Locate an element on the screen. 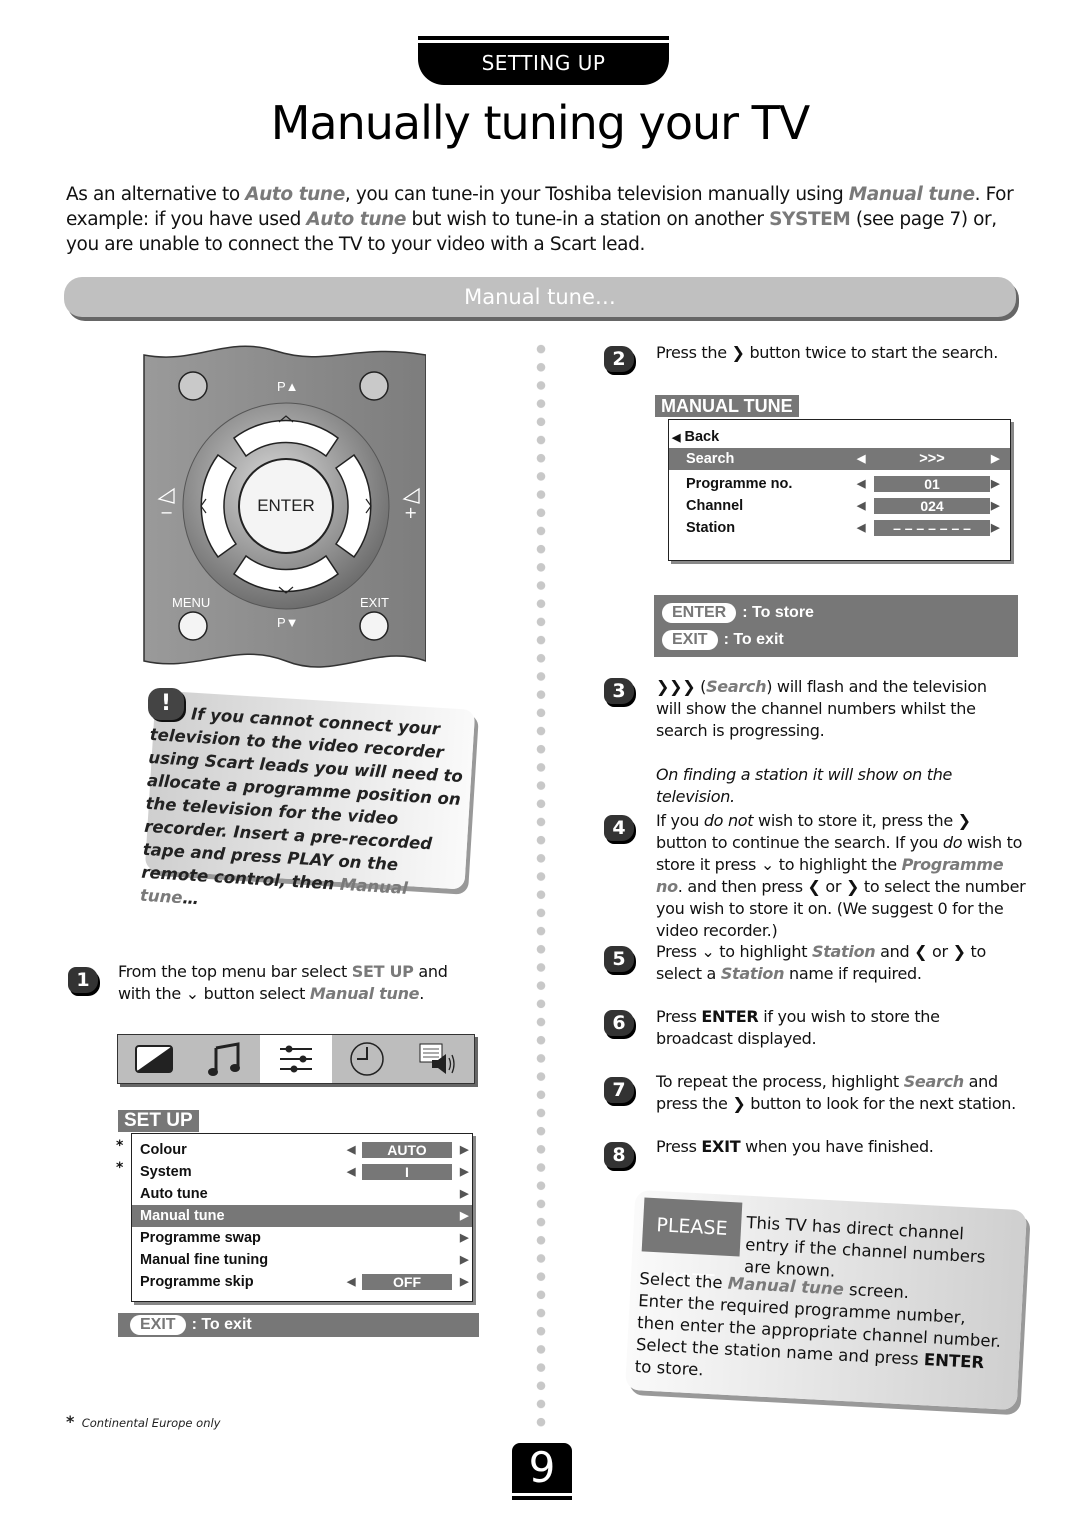 Image resolution: width=1080 pixels, height=1525 pixels. step-text: to highlight is located at coordinates (763, 951).